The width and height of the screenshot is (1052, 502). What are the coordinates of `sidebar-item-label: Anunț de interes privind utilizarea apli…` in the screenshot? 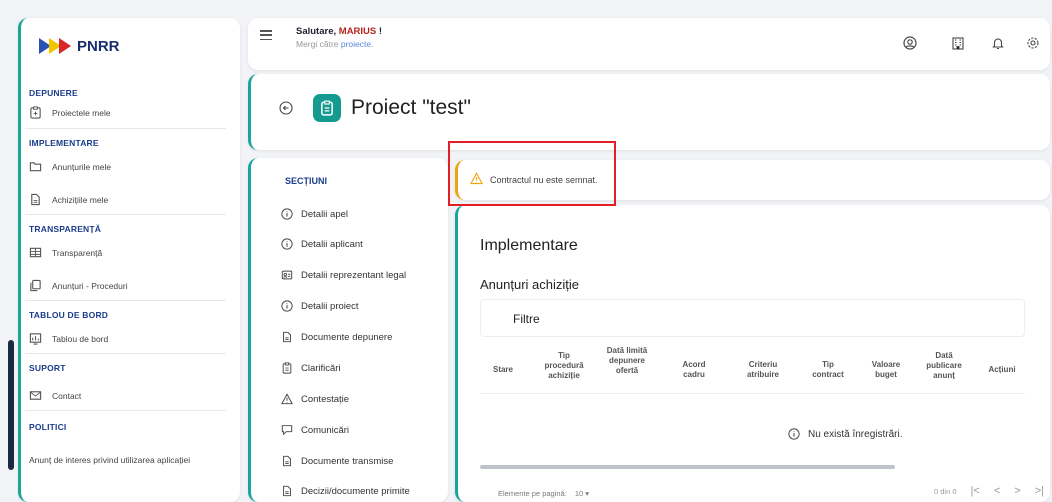 It's located at (110, 460).